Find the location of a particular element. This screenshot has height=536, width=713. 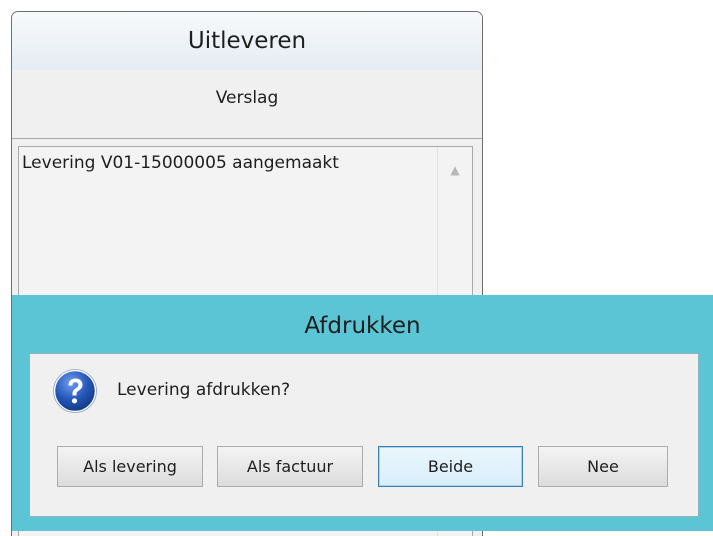

section-label: Verslag is located at coordinates (247, 98).